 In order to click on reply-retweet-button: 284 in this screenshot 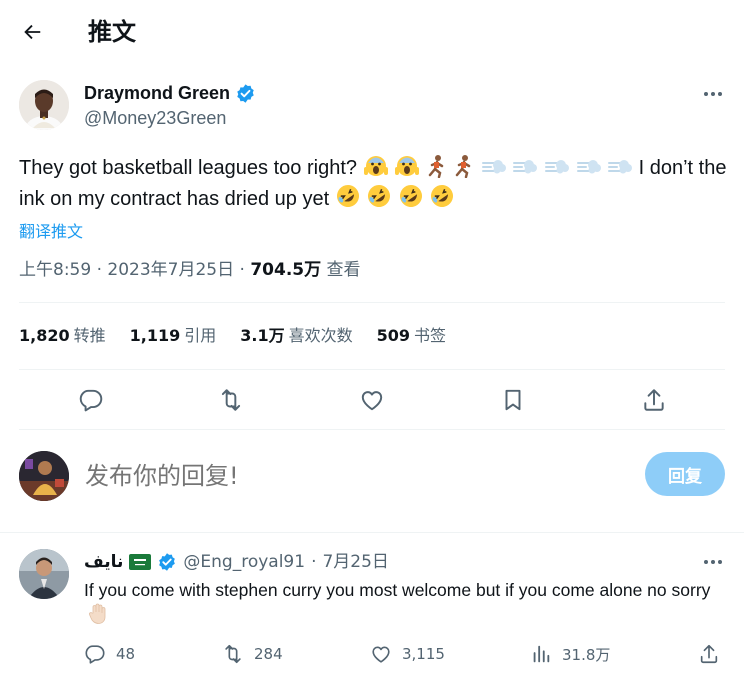, I will do `click(252, 654)`.